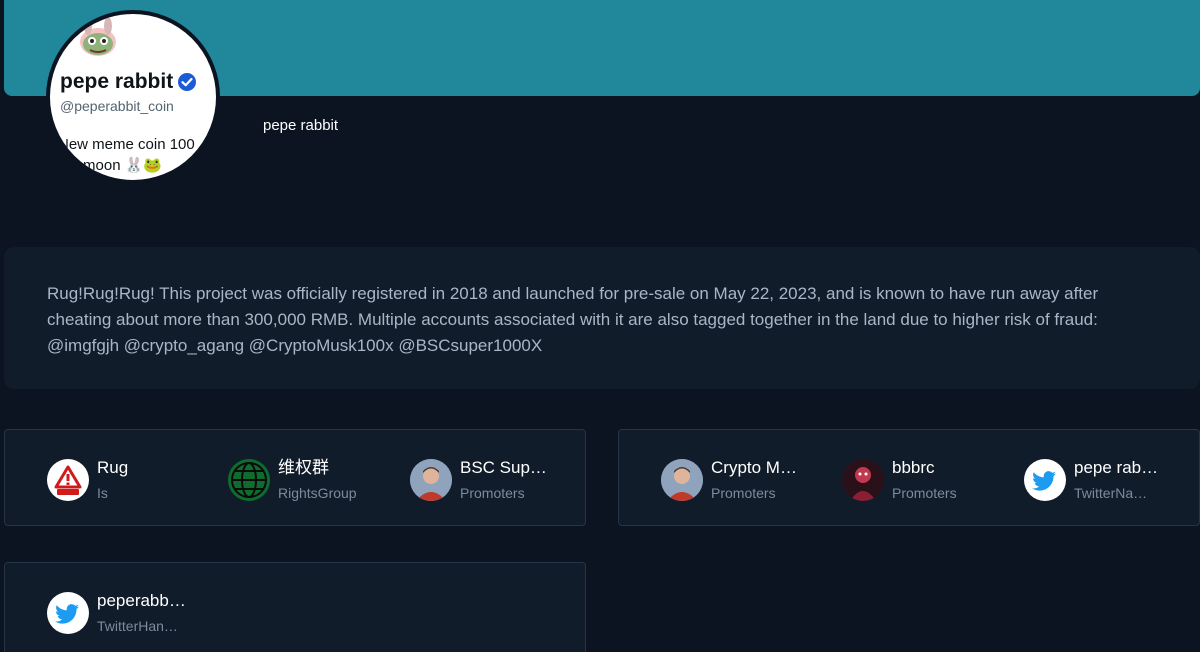  I want to click on profile-name: pepe rabbit, so click(301, 125).